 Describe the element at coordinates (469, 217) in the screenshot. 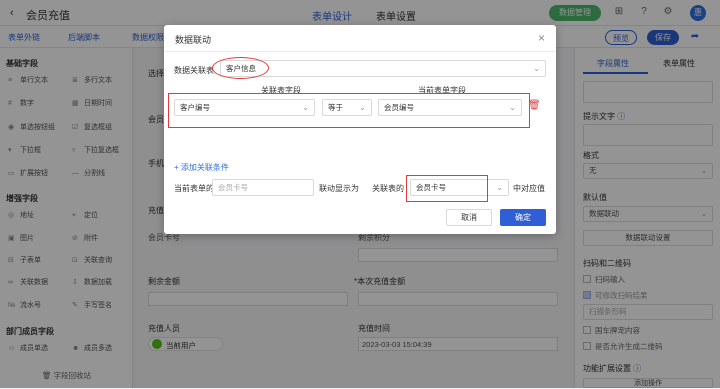

I see `cancel-button: 取消` at that location.